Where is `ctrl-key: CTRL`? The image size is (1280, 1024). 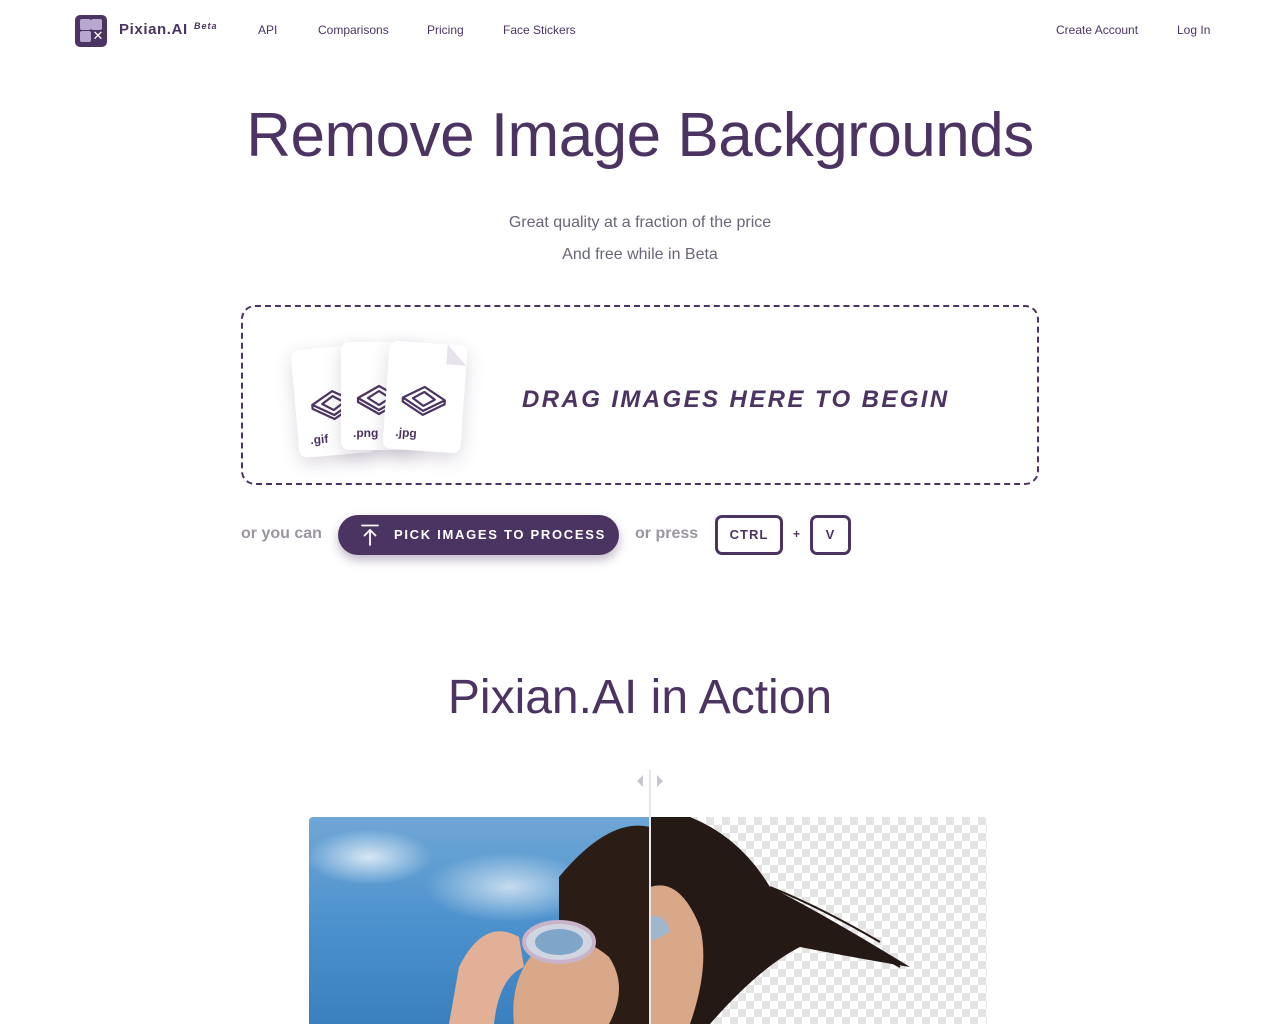
ctrl-key: CTRL is located at coordinates (749, 535).